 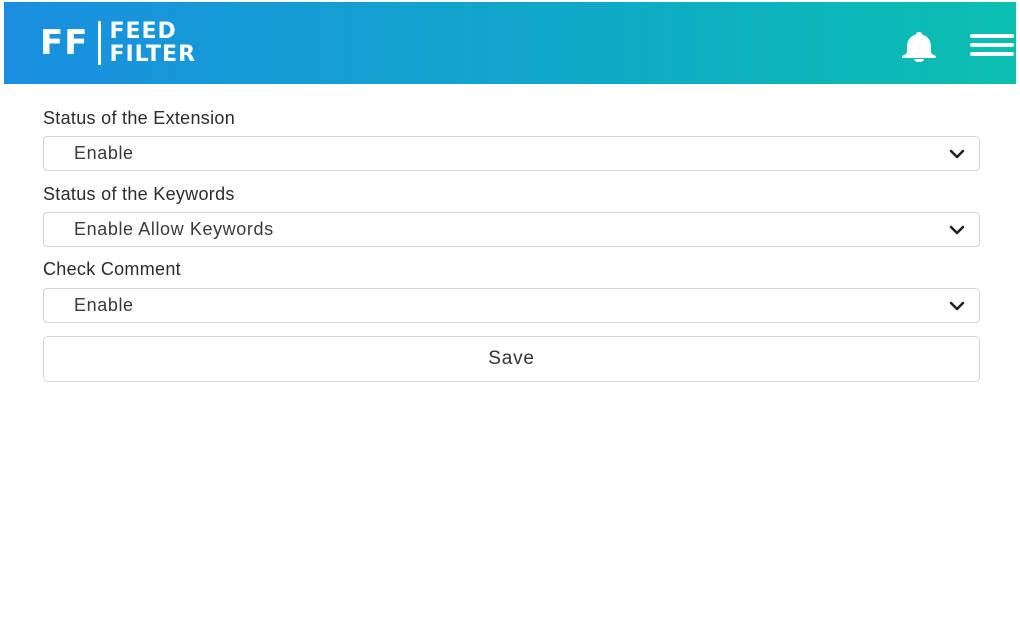 What do you see at coordinates (104, 153) in the screenshot?
I see `extension-status-value: Enable` at bounding box center [104, 153].